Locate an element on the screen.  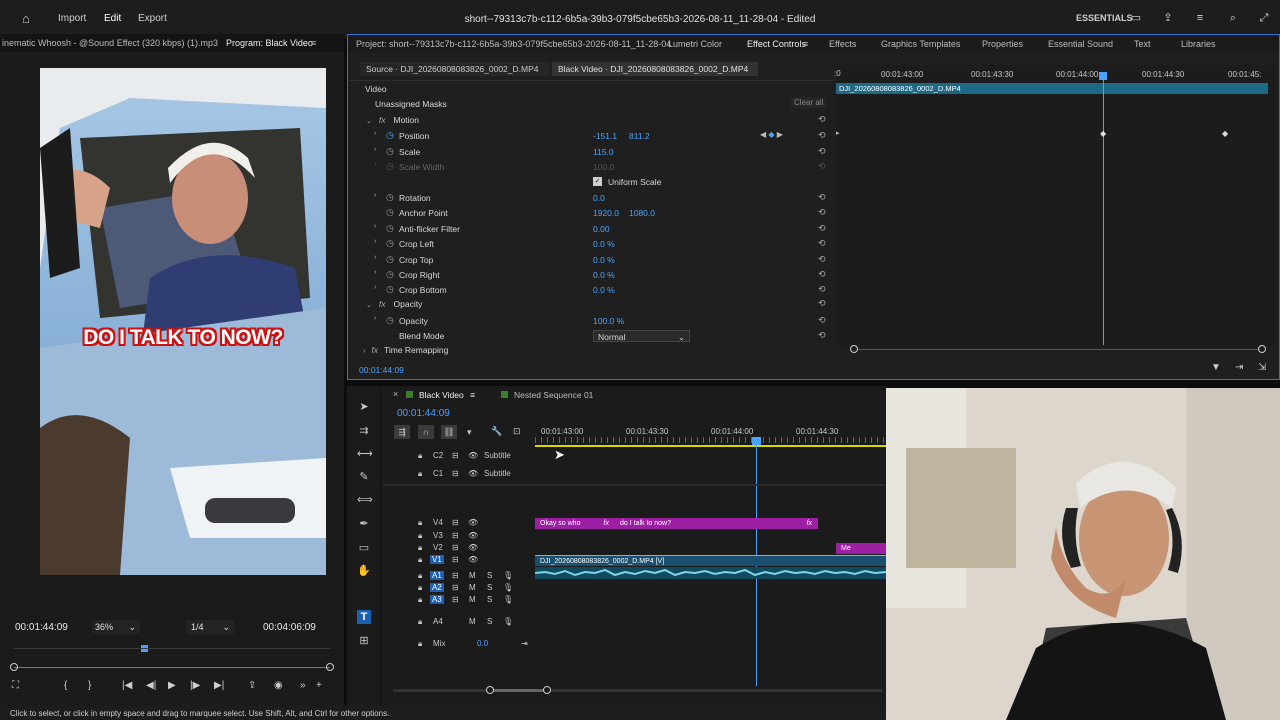
crop-top-row: › ◷ Crop Top 0.0 % ⟲ is located at coordinates (591, 260).